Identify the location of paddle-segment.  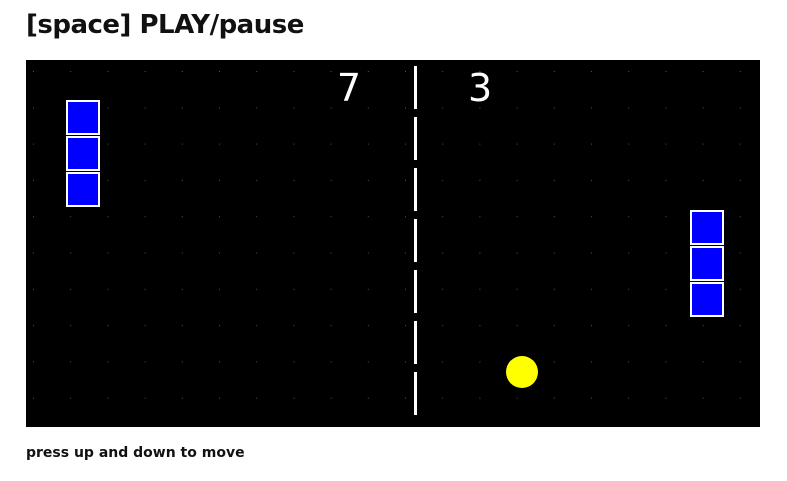
(707, 263).